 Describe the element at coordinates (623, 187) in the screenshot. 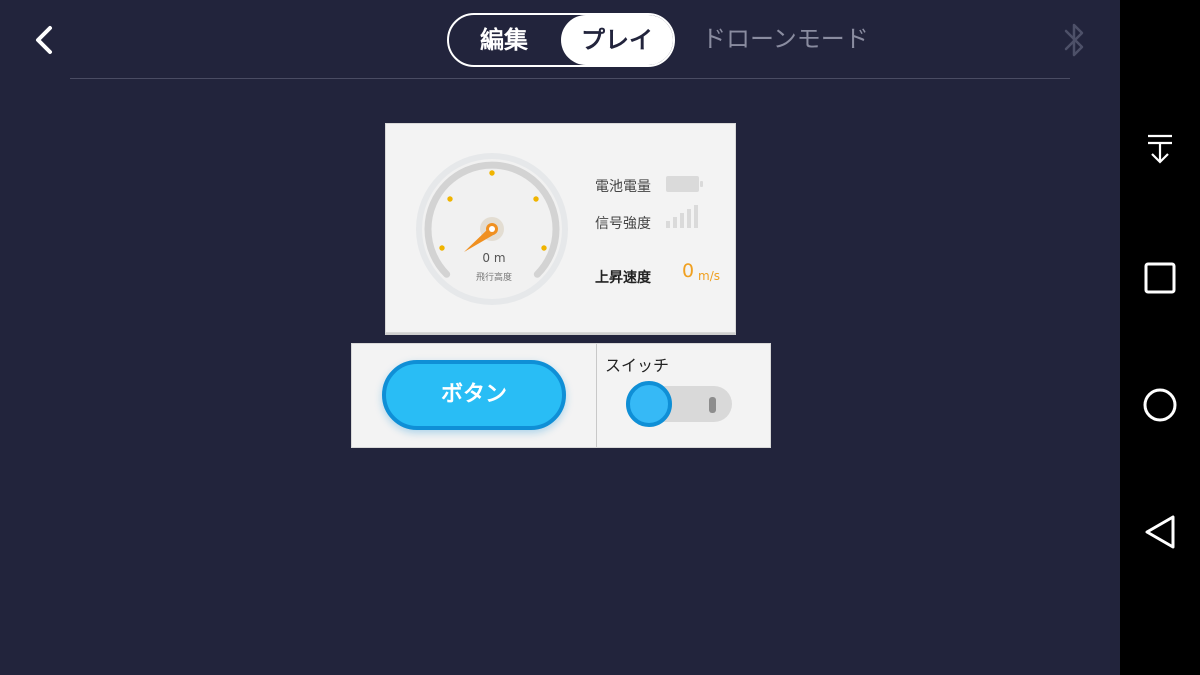

I see `battery-label: 電池電量` at that location.